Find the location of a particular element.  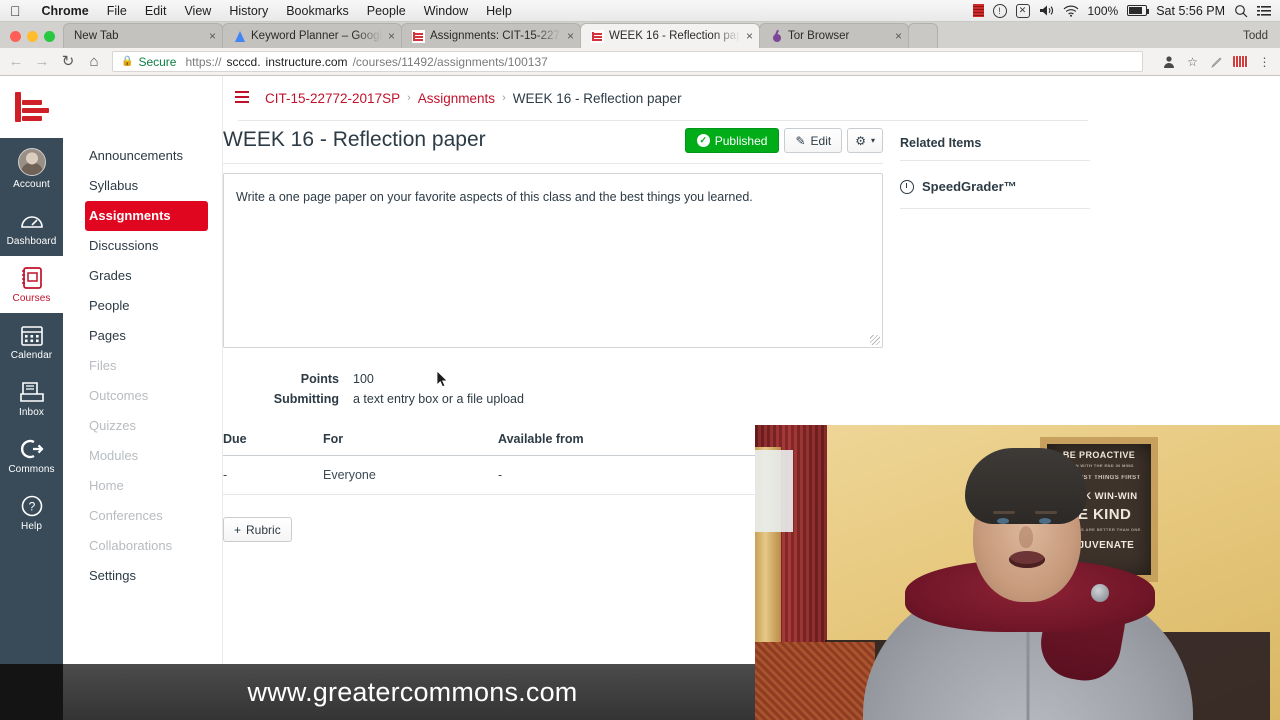

bottom-url-banner: www.greatercommons.com is located at coordinates (377, 692).